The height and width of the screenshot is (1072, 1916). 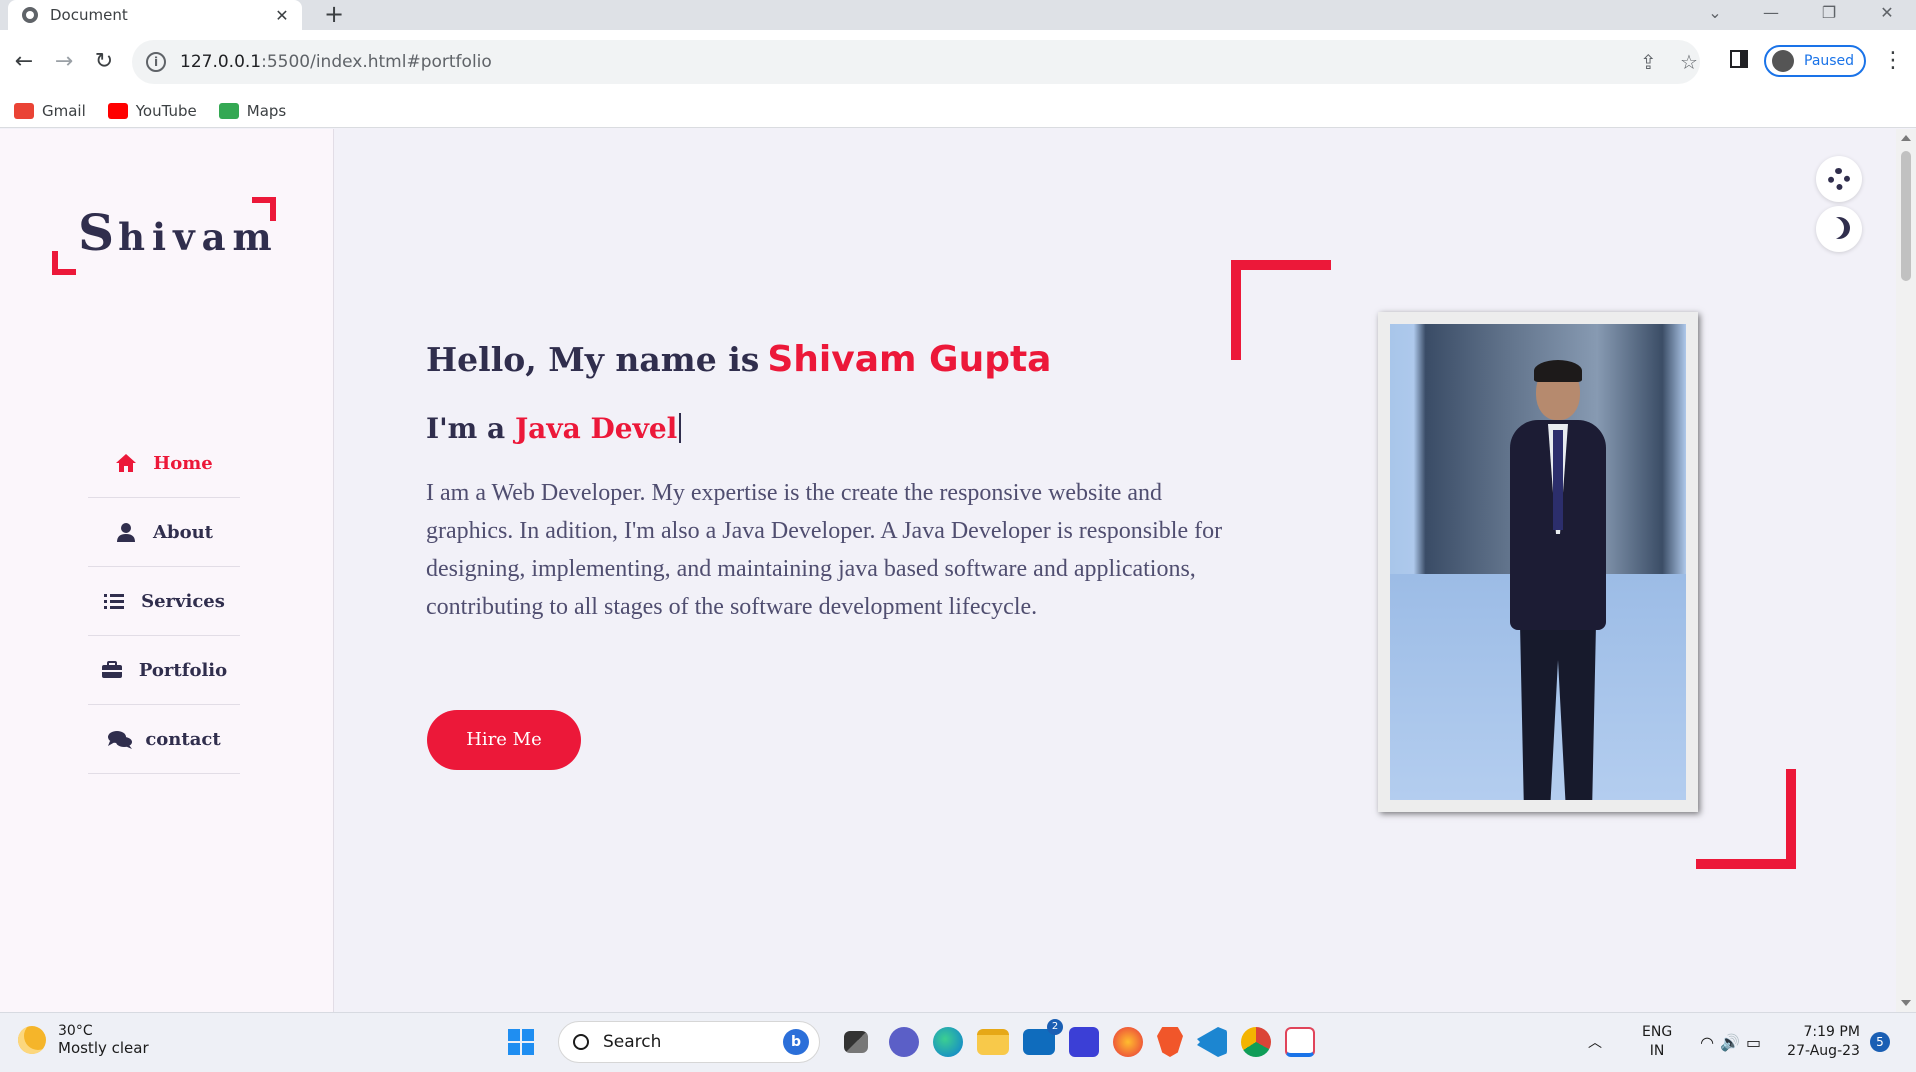 What do you see at coordinates (1771, 15) in the screenshot?
I see `minimize-icon: —` at bounding box center [1771, 15].